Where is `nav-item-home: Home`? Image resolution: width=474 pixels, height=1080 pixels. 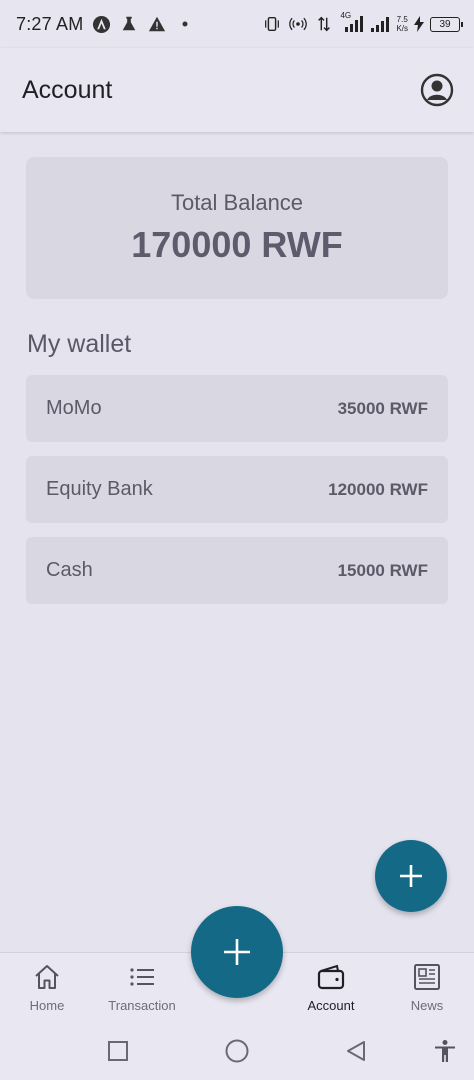
nav-item-home: Home is located at coordinates (47, 991).